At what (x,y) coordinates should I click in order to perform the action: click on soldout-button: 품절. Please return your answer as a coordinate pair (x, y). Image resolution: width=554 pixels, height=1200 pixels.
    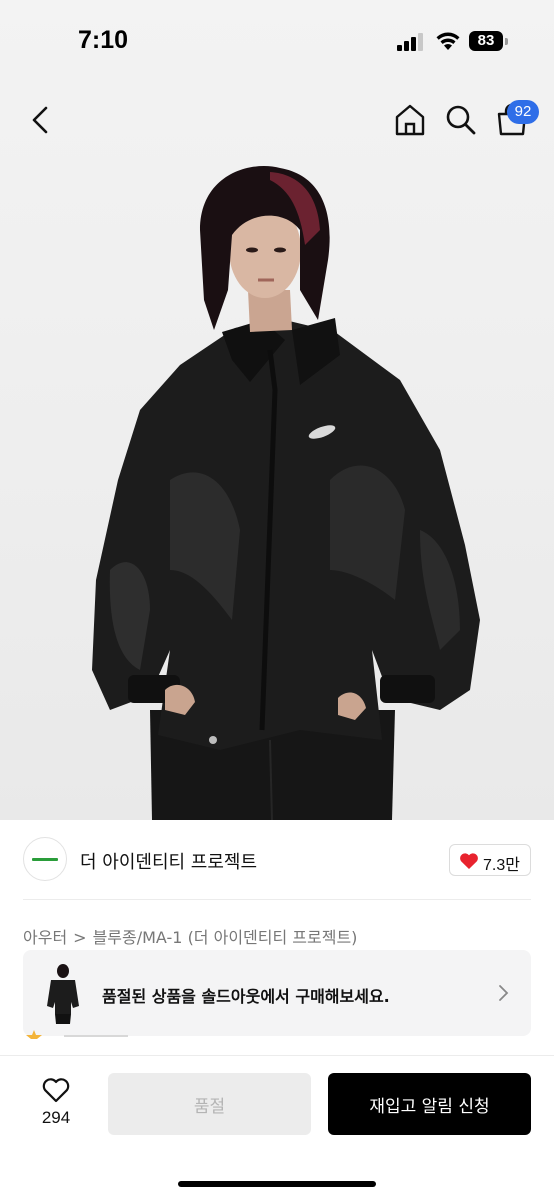
    Looking at the image, I should click on (209, 1104).